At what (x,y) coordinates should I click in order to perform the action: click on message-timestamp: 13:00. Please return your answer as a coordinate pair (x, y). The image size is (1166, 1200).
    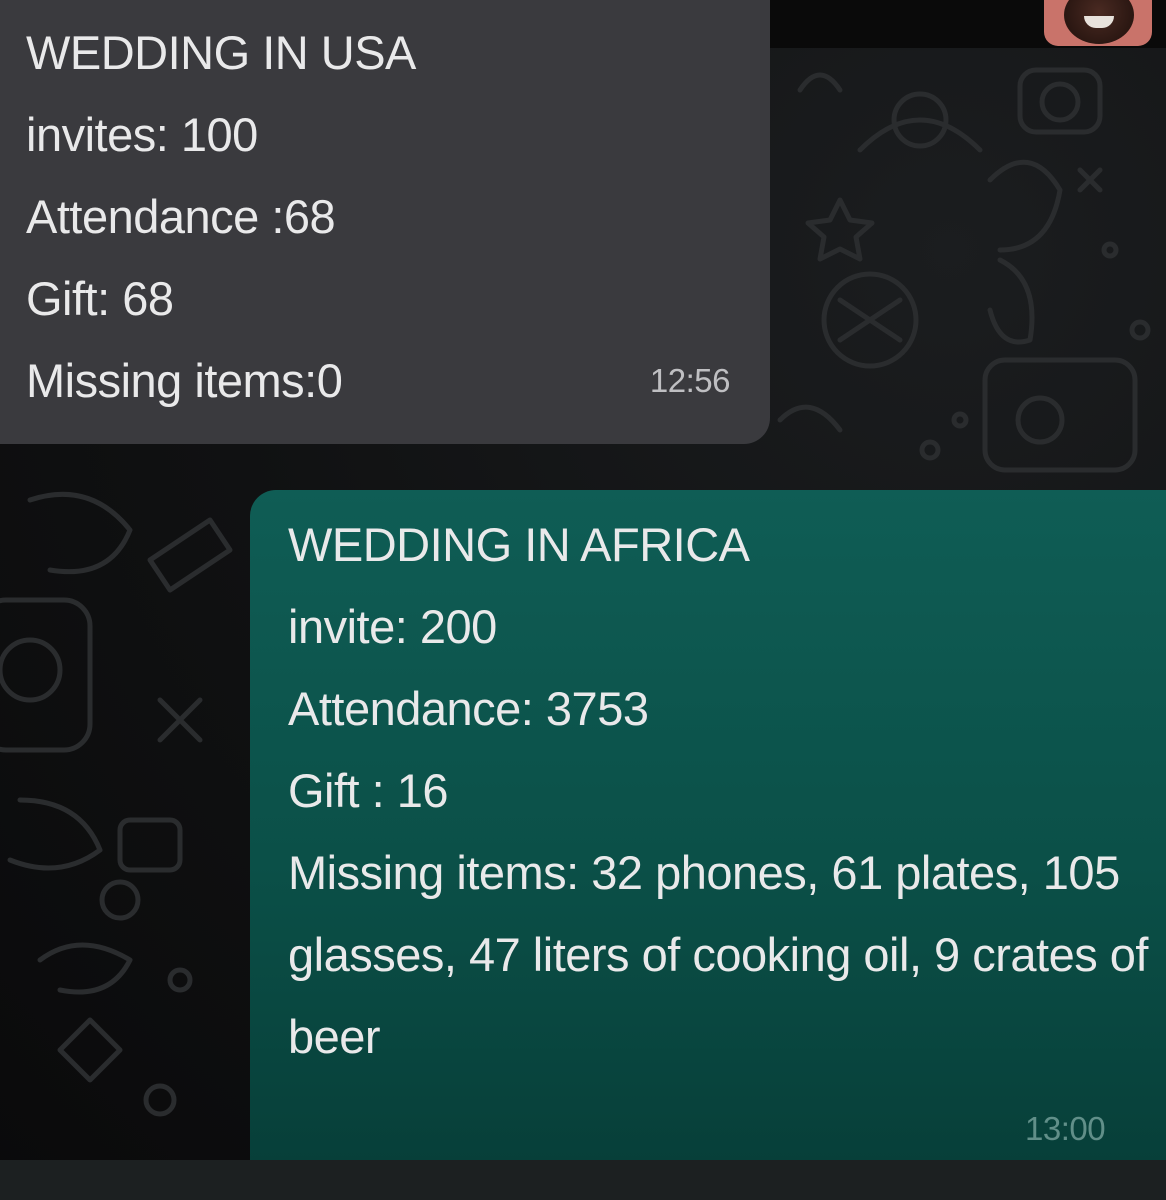
    Looking at the image, I should click on (1065, 1128).